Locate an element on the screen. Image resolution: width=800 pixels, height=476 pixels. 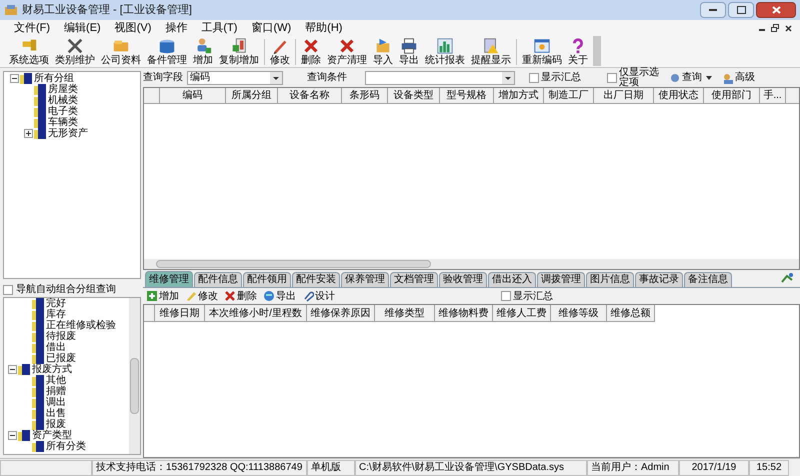
column-header: 所属分组 is located at coordinates (252, 95).